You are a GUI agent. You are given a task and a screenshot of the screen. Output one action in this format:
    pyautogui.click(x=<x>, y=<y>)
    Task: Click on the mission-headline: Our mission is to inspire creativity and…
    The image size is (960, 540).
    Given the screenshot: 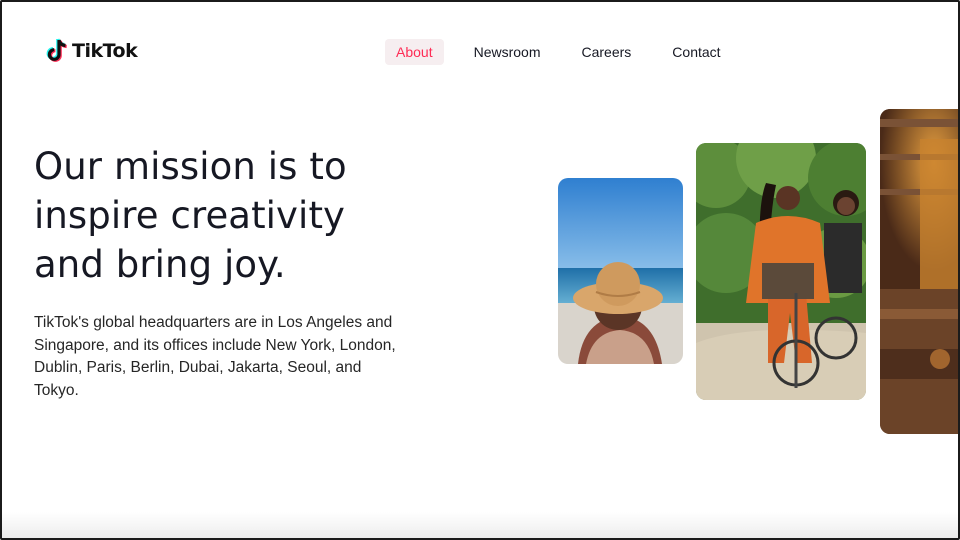 What is the action you would take?
    pyautogui.click(x=204, y=215)
    